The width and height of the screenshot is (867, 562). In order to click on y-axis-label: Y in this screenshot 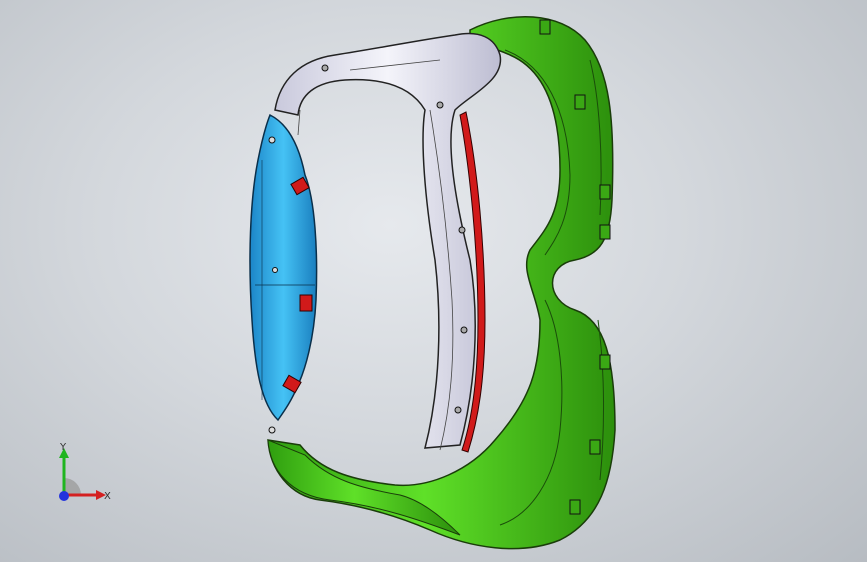, I will do `click(63, 447)`.